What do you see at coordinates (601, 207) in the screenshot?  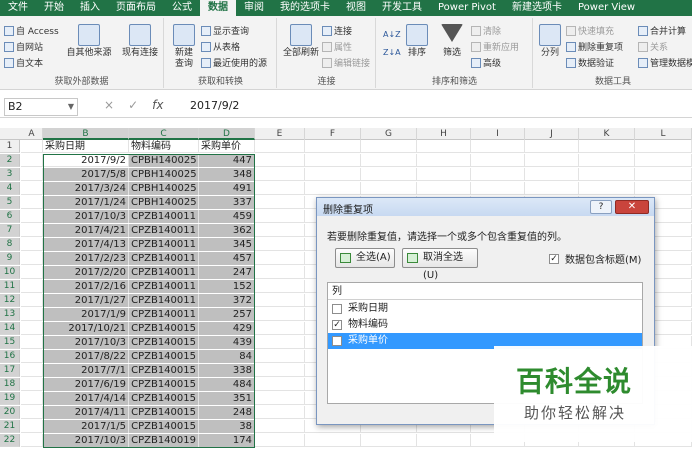 I see `help-button: ?` at bounding box center [601, 207].